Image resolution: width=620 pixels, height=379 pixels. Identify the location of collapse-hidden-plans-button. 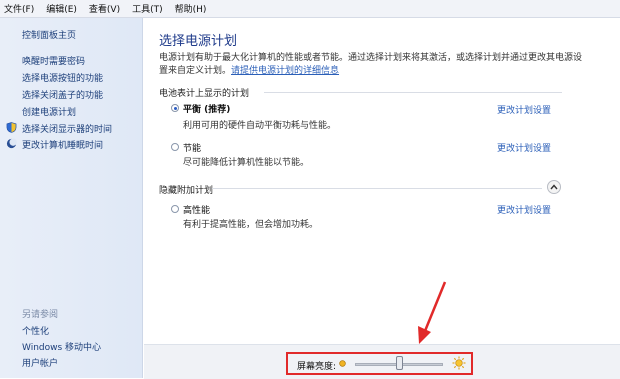
(554, 187).